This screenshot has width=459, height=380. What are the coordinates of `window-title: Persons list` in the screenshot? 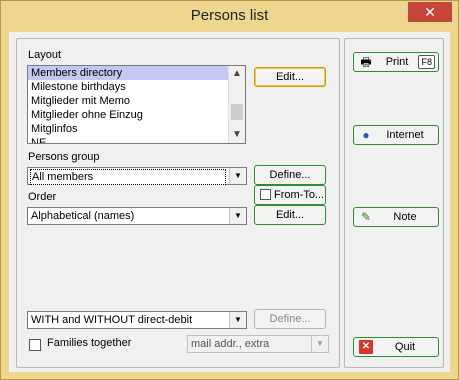 It's located at (229, 15).